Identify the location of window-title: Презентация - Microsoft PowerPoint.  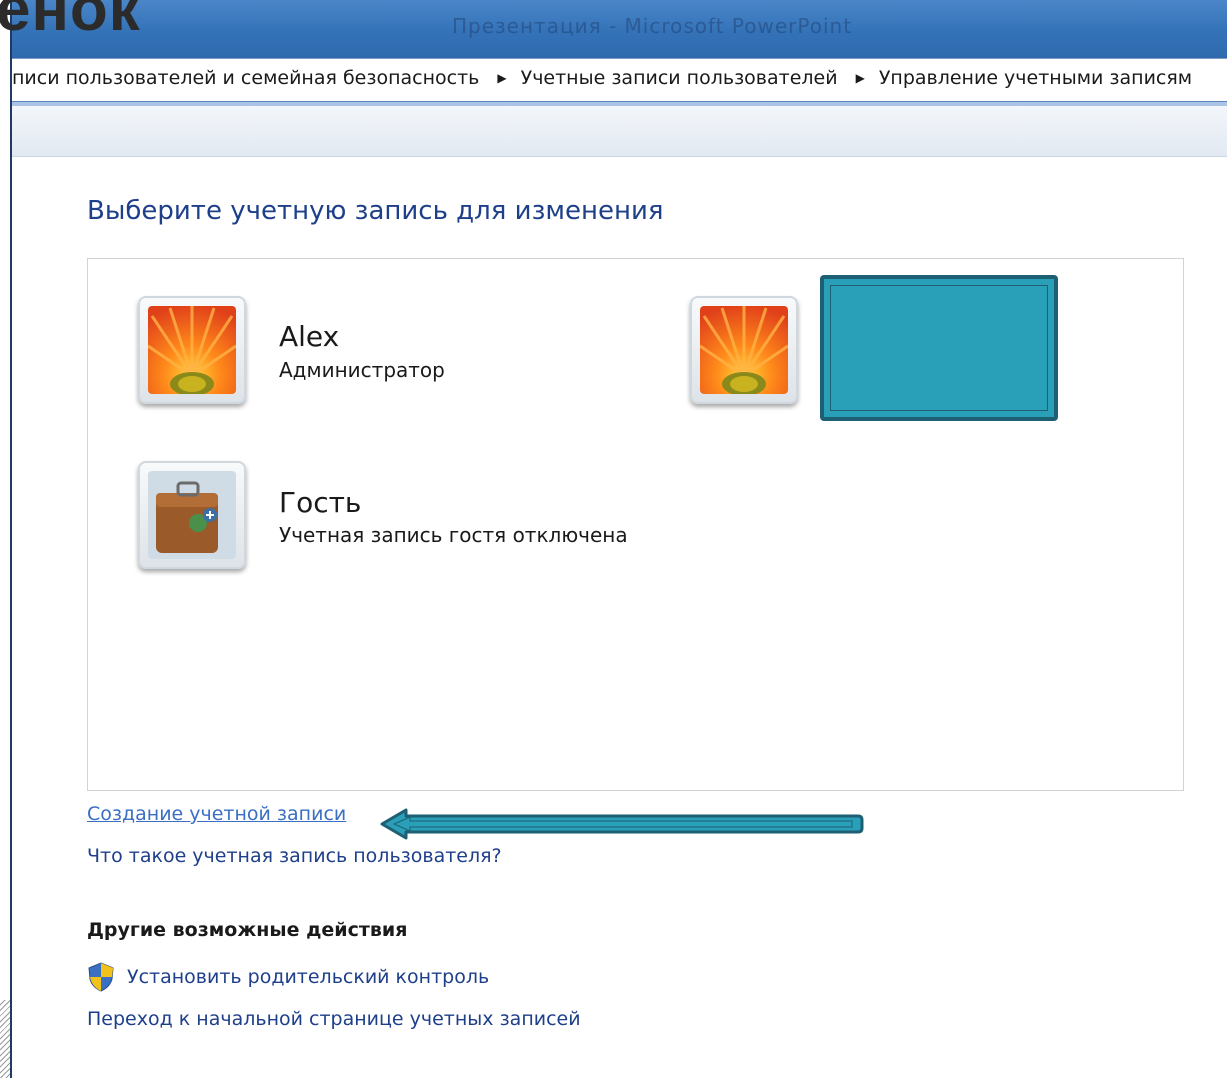
(652, 26).